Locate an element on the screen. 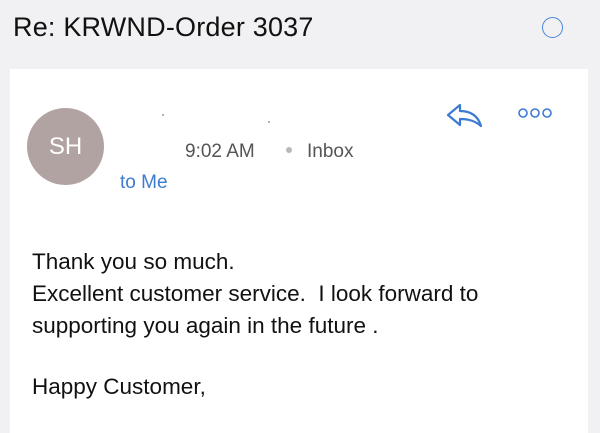 Image resolution: width=600 pixels, height=433 pixels. avatar-initials: SH is located at coordinates (65, 146).